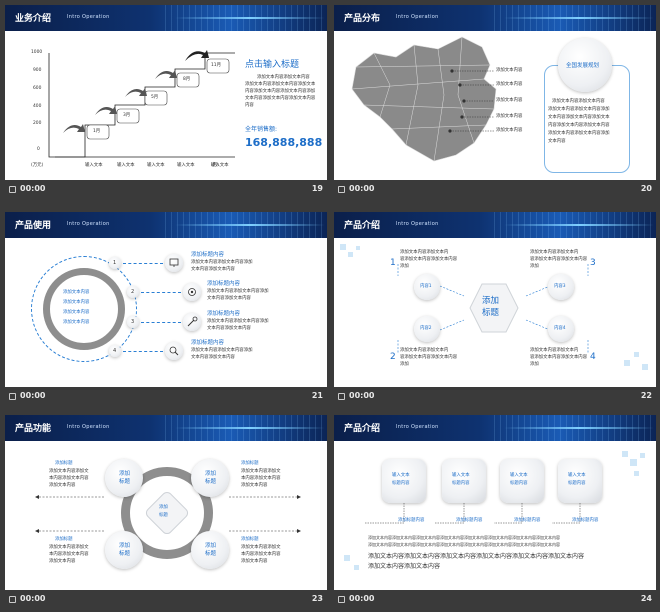 This screenshot has height=612, width=660. Describe the element at coordinates (115, 351) in the screenshot. I see `step-number: 4` at that location.